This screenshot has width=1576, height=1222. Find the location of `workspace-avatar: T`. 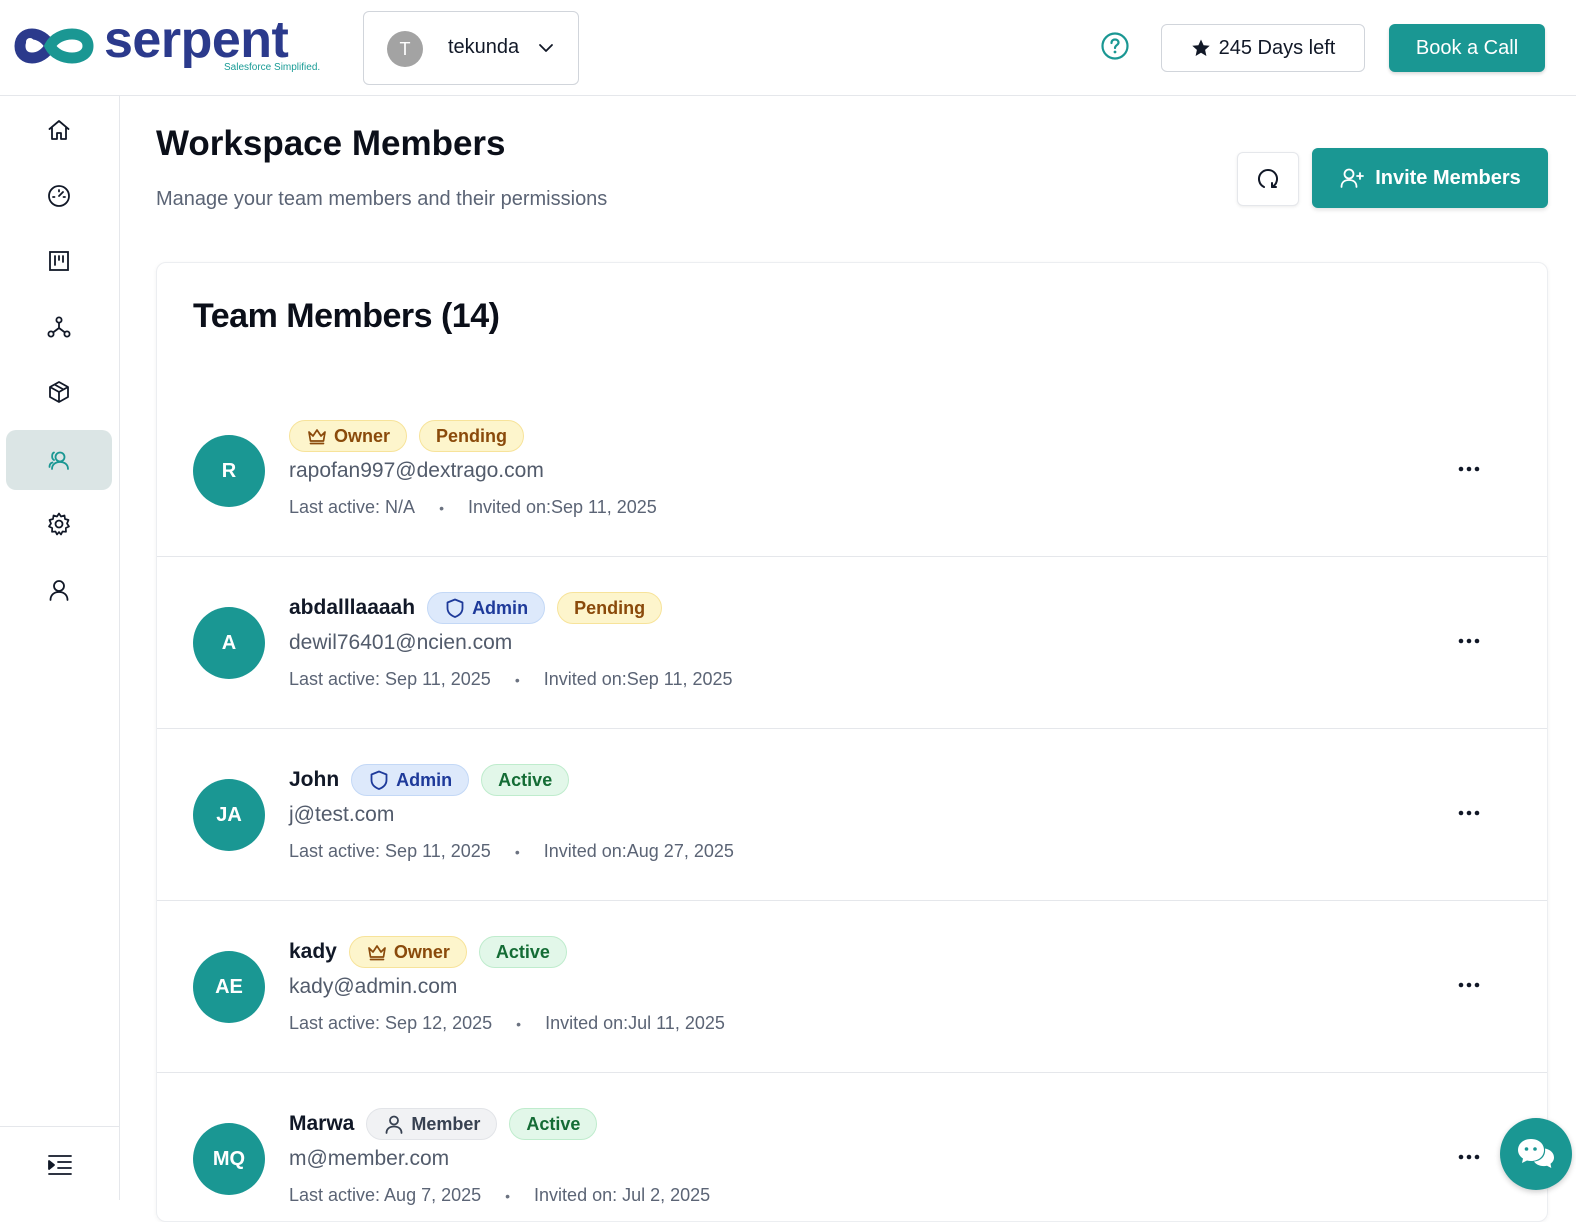

workspace-avatar: T is located at coordinates (405, 49).